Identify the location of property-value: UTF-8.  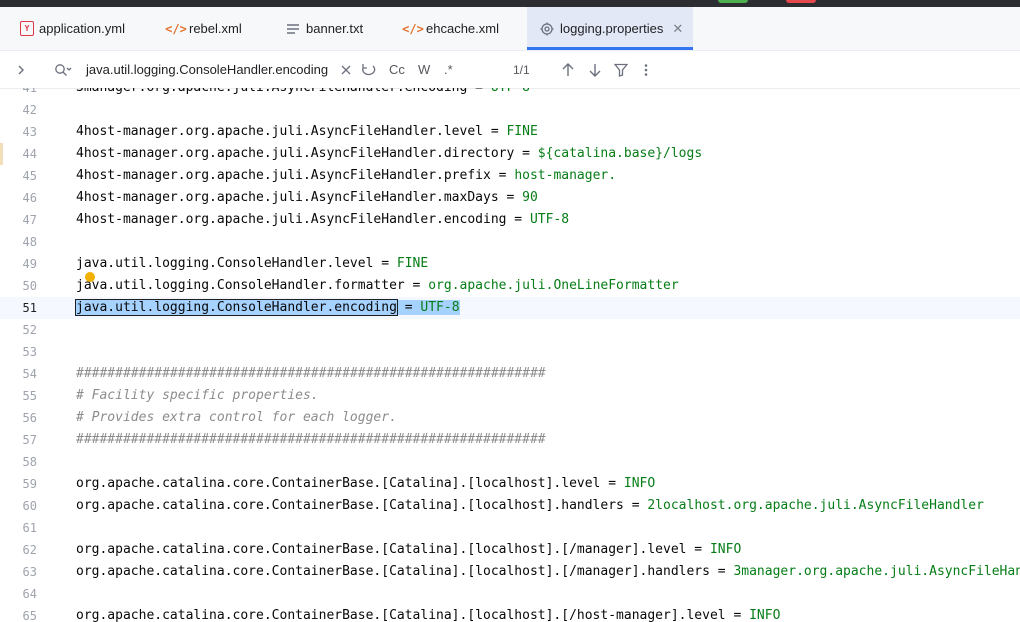
(440, 307).